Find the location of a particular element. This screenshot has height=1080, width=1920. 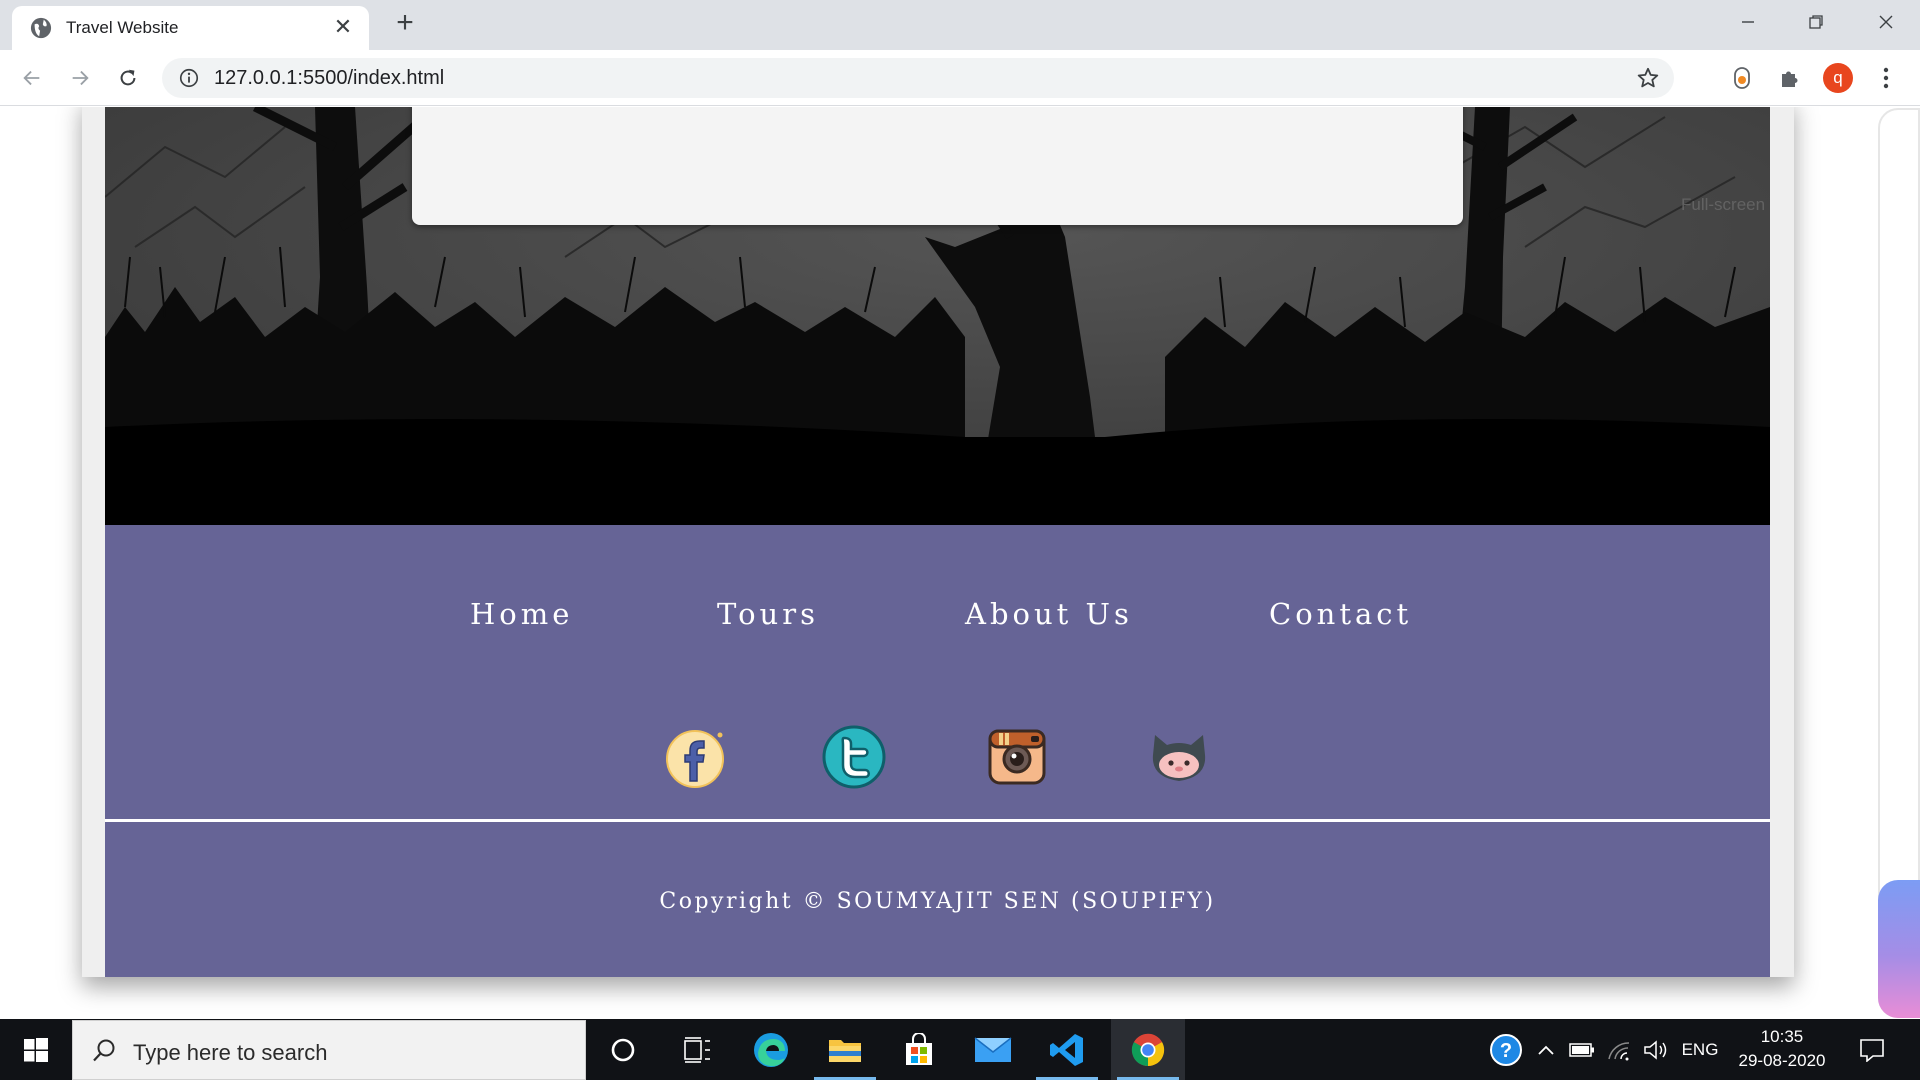

copyright-text: Copyright © SOUMYAJIT SEN (SOUPIFY) is located at coordinates (937, 901).